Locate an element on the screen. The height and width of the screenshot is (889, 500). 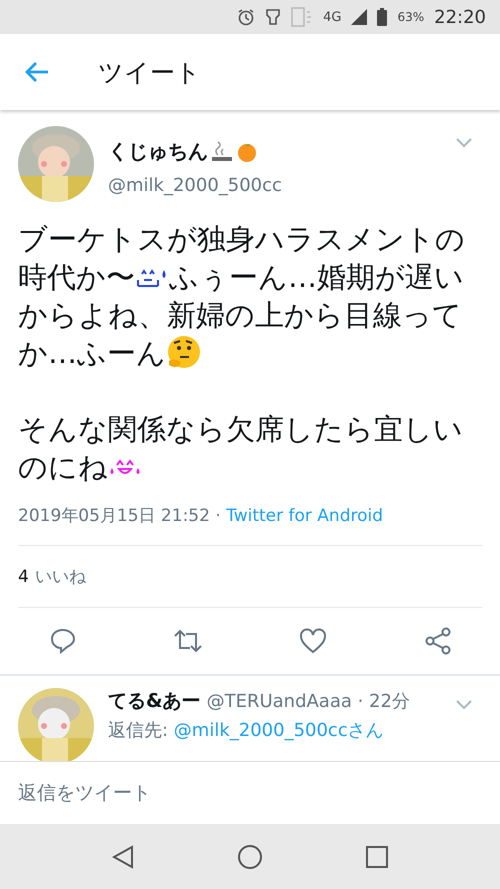
recents-square-icon is located at coordinates (377, 857).